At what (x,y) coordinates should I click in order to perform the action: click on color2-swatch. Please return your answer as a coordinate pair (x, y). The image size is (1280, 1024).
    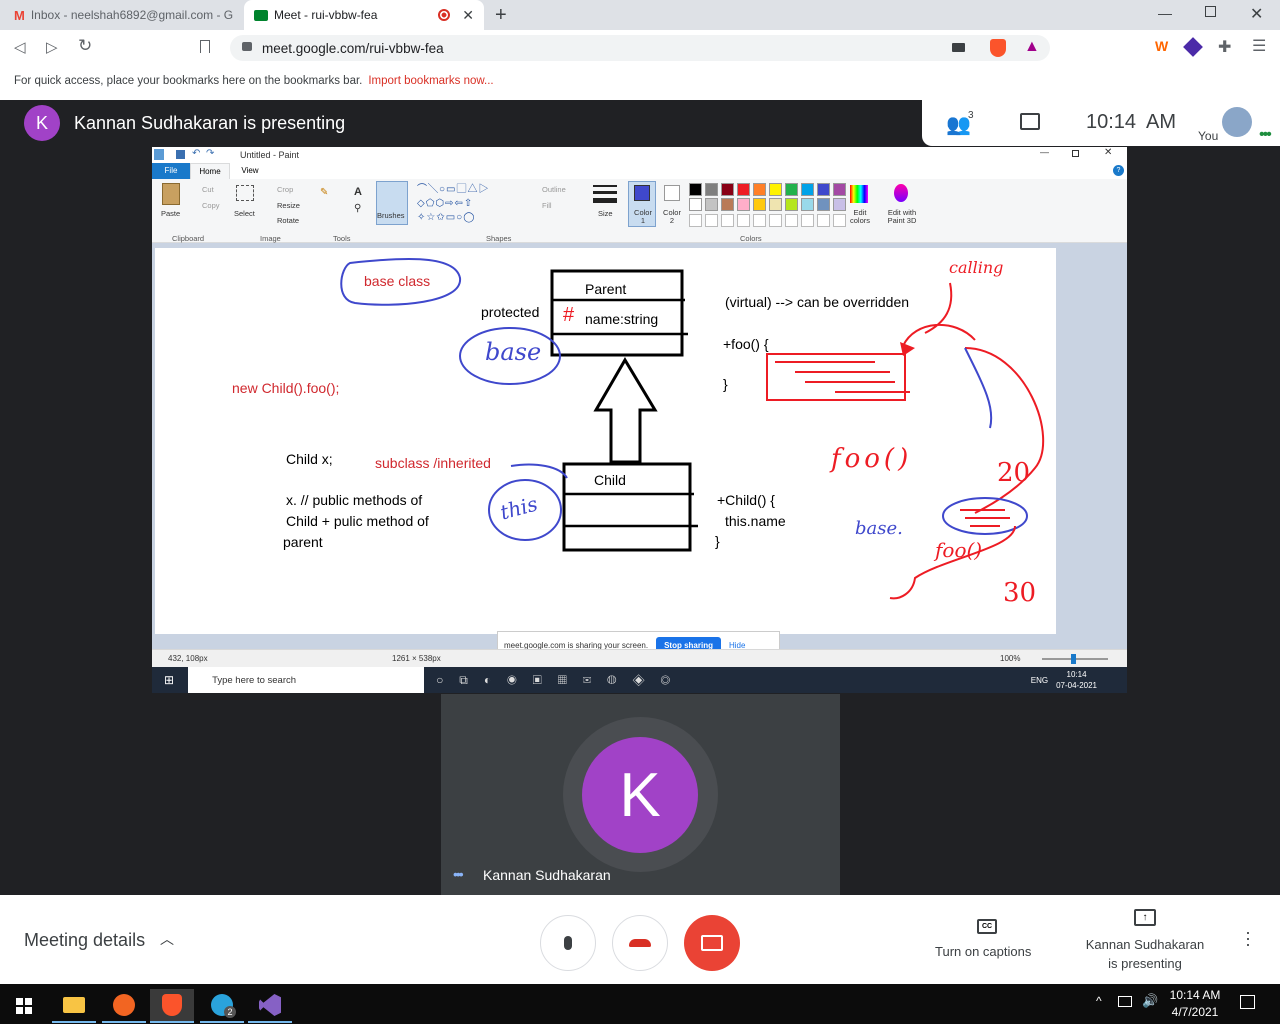
    Looking at the image, I should click on (672, 193).